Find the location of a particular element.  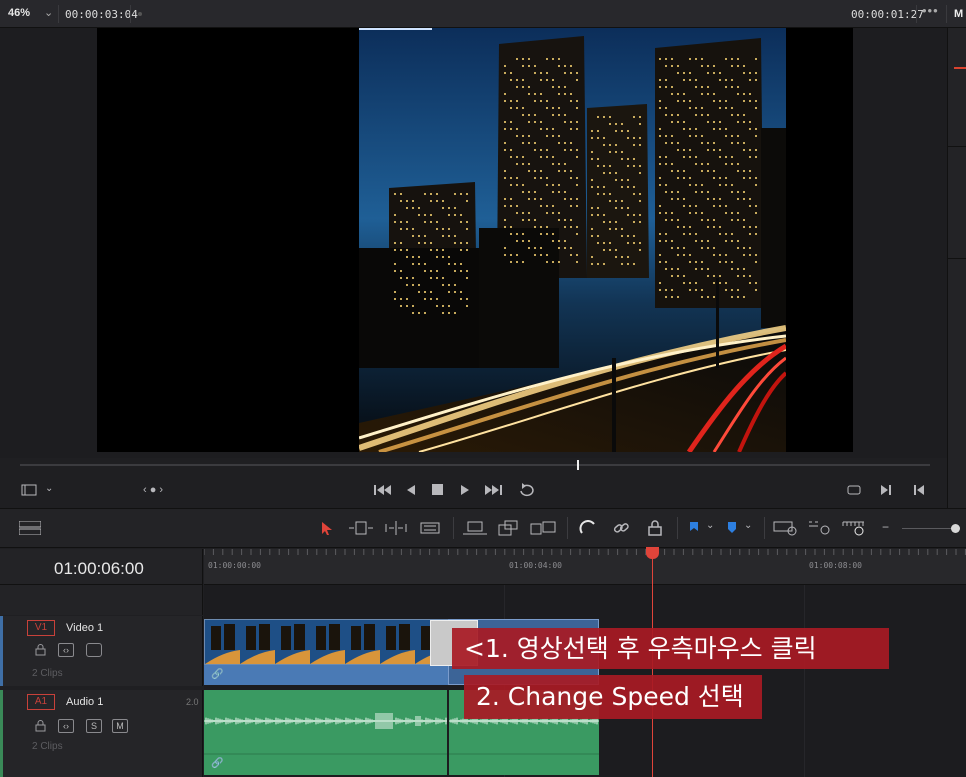

track-name: Video 1 is located at coordinates (84, 628).